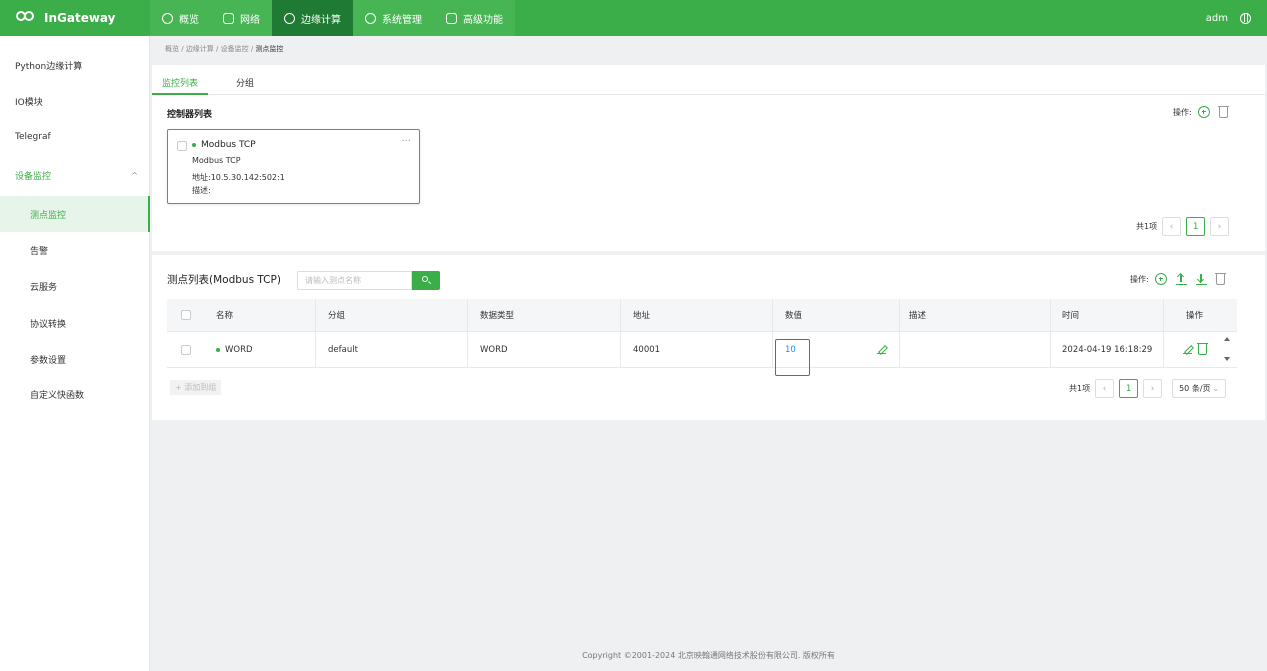 This screenshot has height=671, width=1267. I want to click on logo-mark-icon, so click(27, 18).